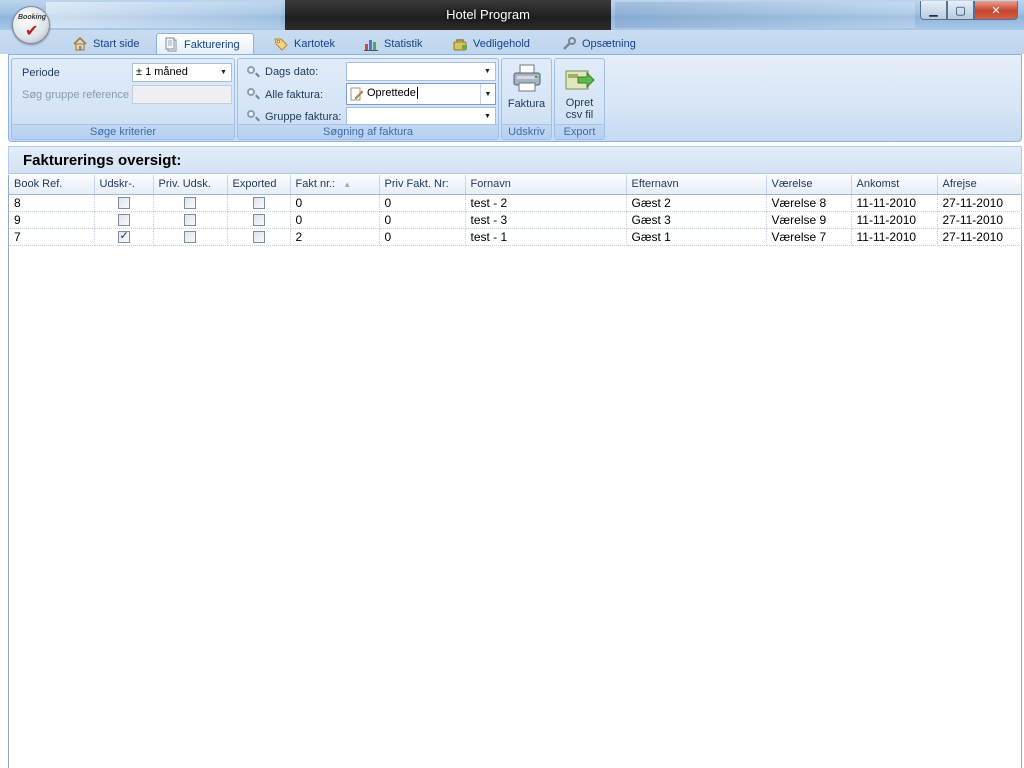 This screenshot has width=1024, height=768. Describe the element at coordinates (526, 131) in the screenshot. I see `print-group-label: Udskriv` at that location.